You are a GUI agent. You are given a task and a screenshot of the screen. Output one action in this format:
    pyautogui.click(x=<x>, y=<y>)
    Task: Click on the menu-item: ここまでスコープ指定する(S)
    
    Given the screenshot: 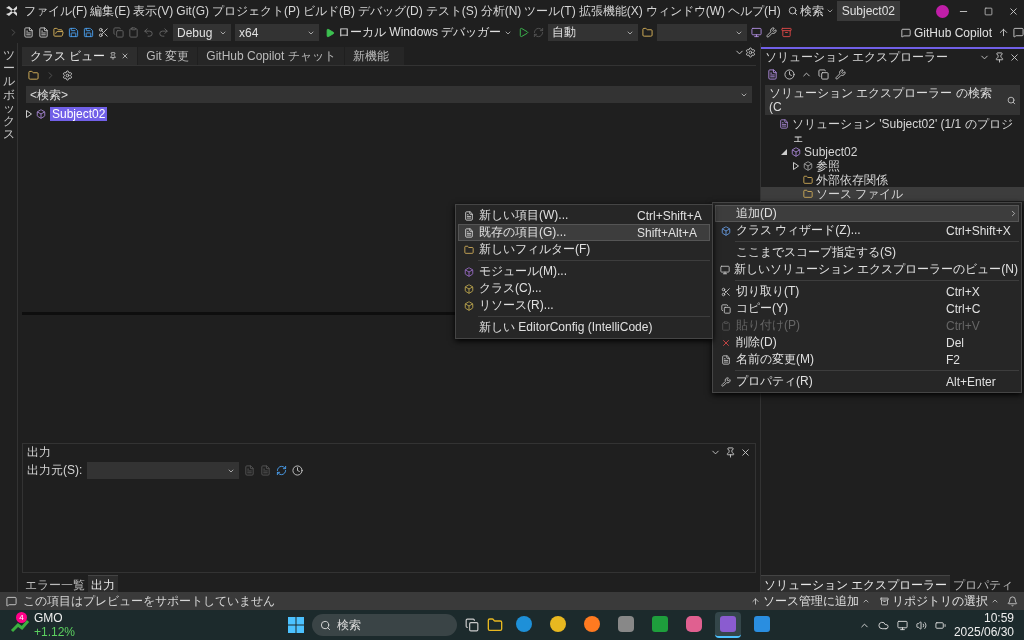 What is the action you would take?
    pyautogui.click(x=867, y=252)
    